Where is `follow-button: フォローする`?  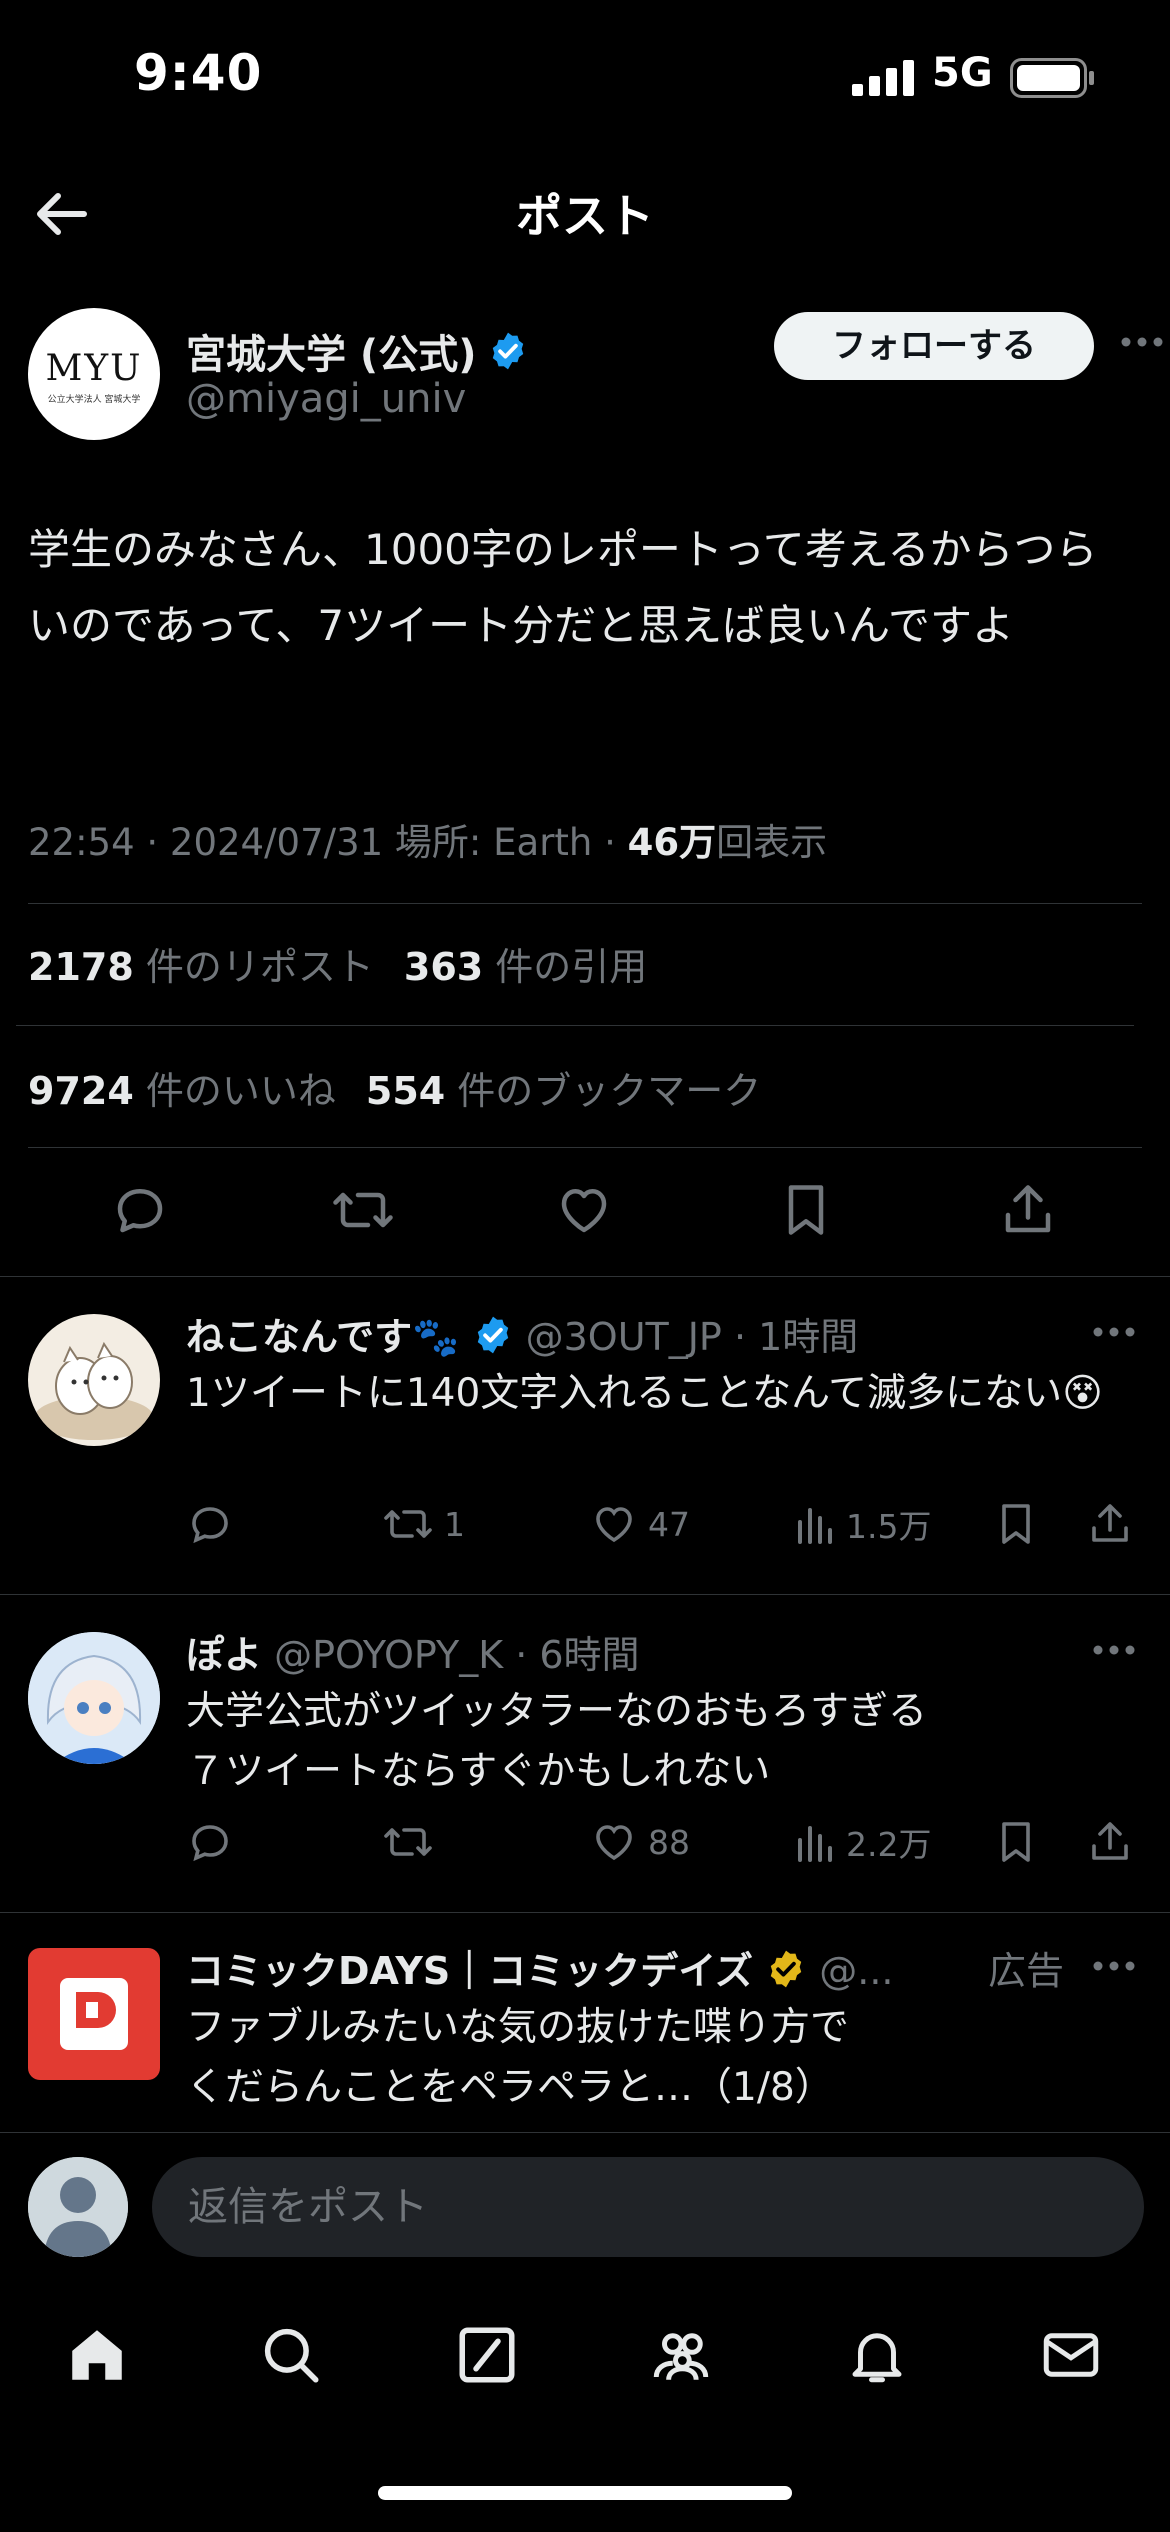
follow-button: フォローする is located at coordinates (934, 346).